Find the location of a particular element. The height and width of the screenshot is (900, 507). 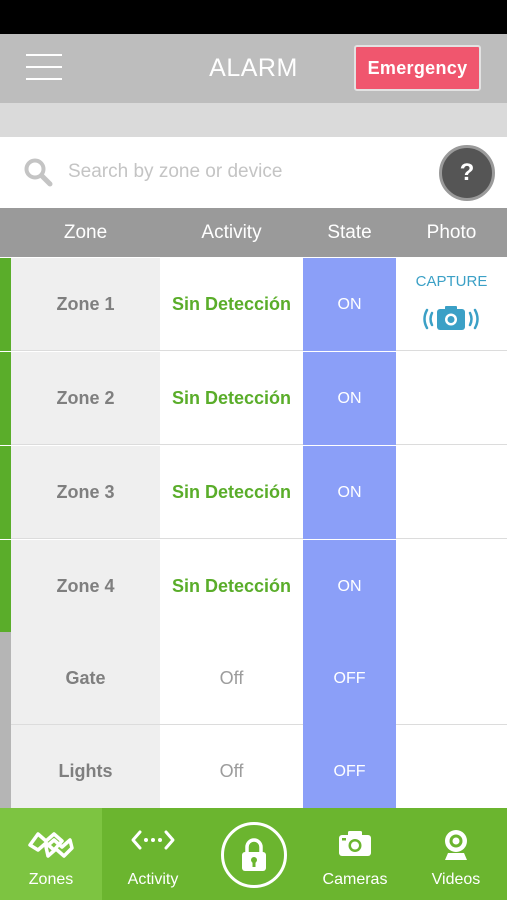

search-icon is located at coordinates (38, 172).